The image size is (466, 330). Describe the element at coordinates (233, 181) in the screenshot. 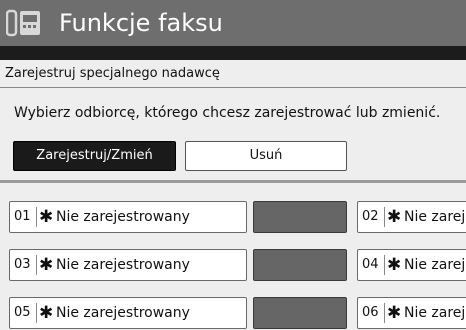

I see `section-divider` at that location.